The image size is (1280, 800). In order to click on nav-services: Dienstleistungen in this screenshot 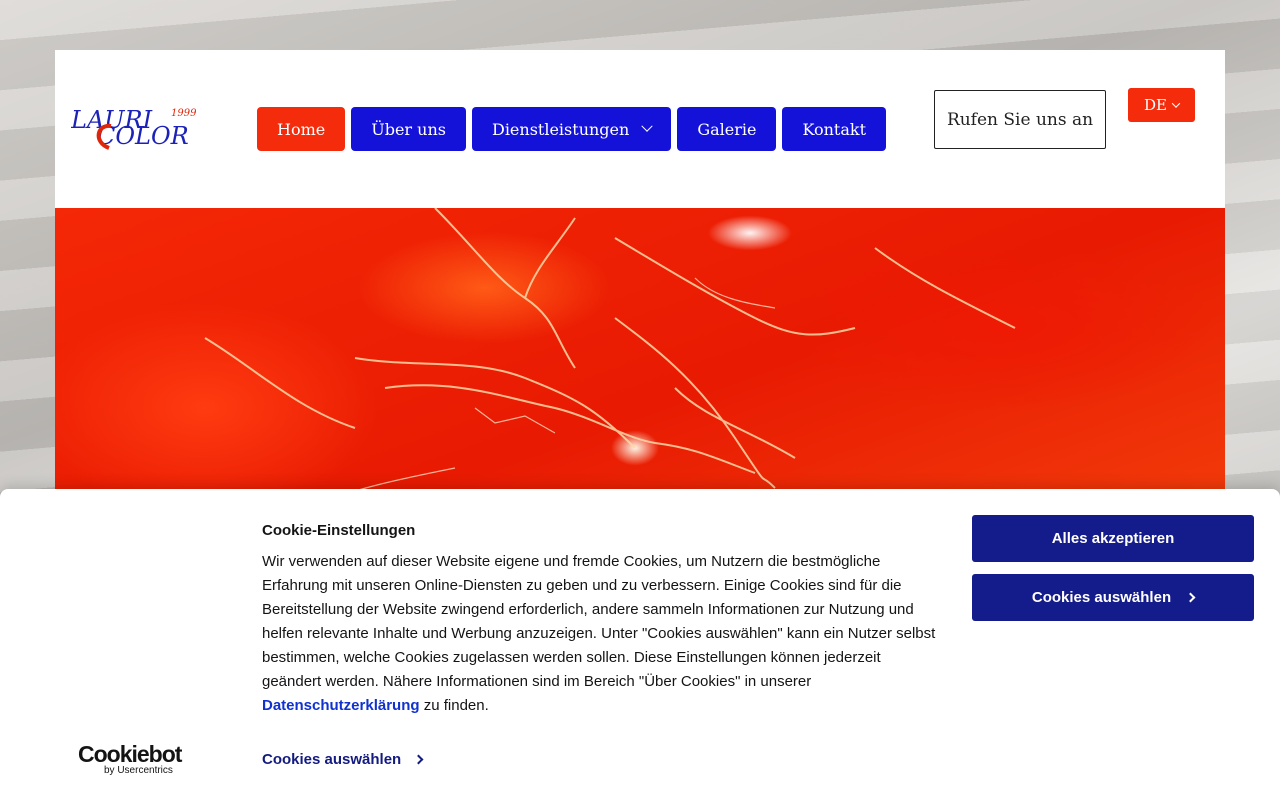, I will do `click(571, 129)`.